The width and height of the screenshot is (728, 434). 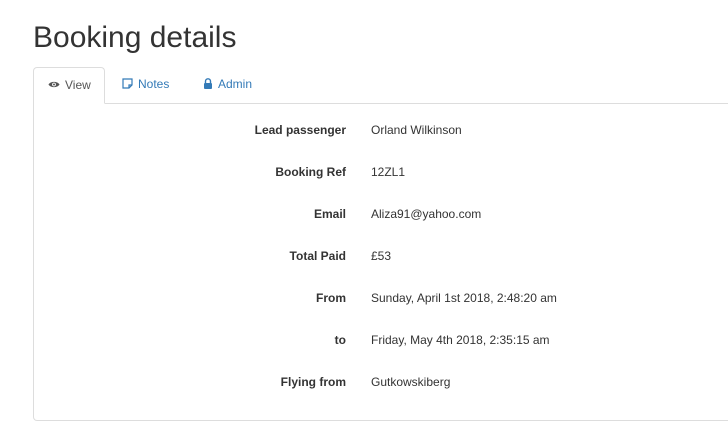 I want to click on detail-value: £53, so click(x=381, y=256).